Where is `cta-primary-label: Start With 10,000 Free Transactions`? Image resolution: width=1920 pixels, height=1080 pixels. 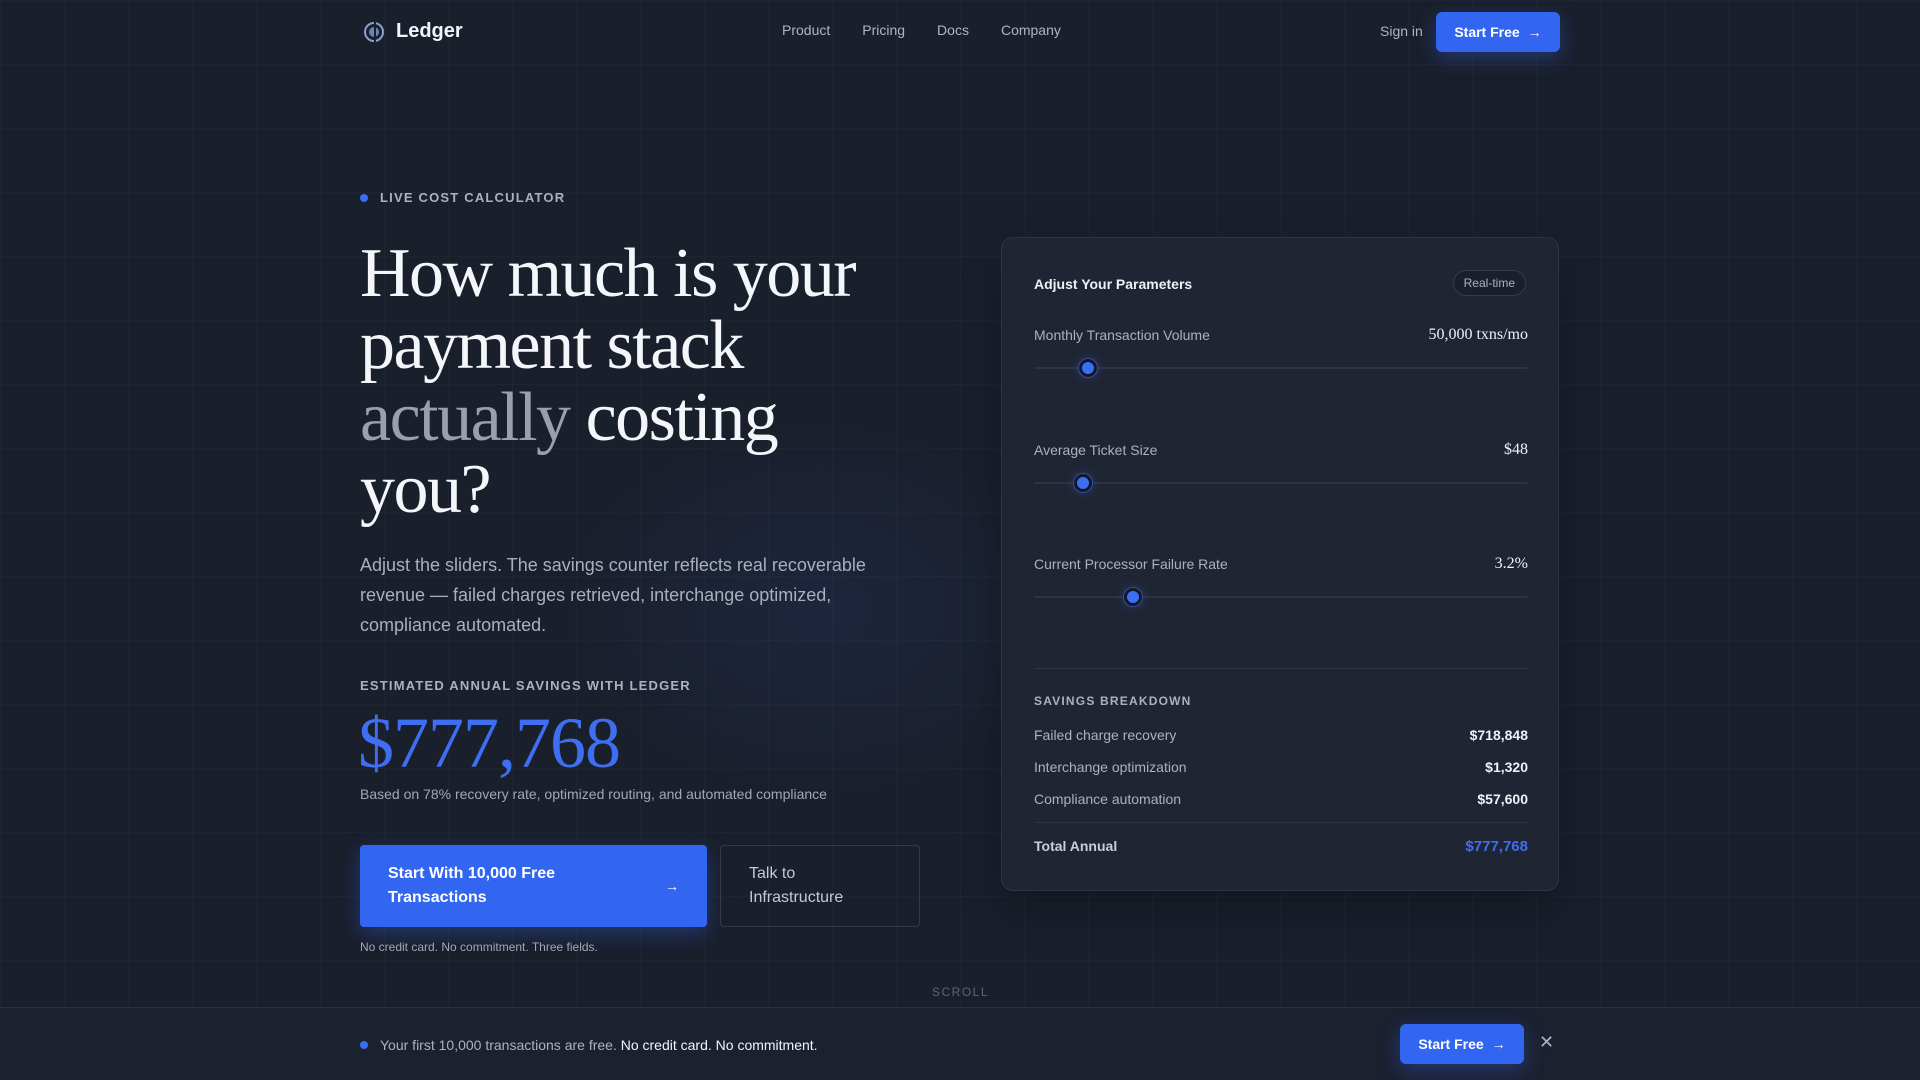 cta-primary-label: Start With 10,000 Free Transactions is located at coordinates (472, 885).